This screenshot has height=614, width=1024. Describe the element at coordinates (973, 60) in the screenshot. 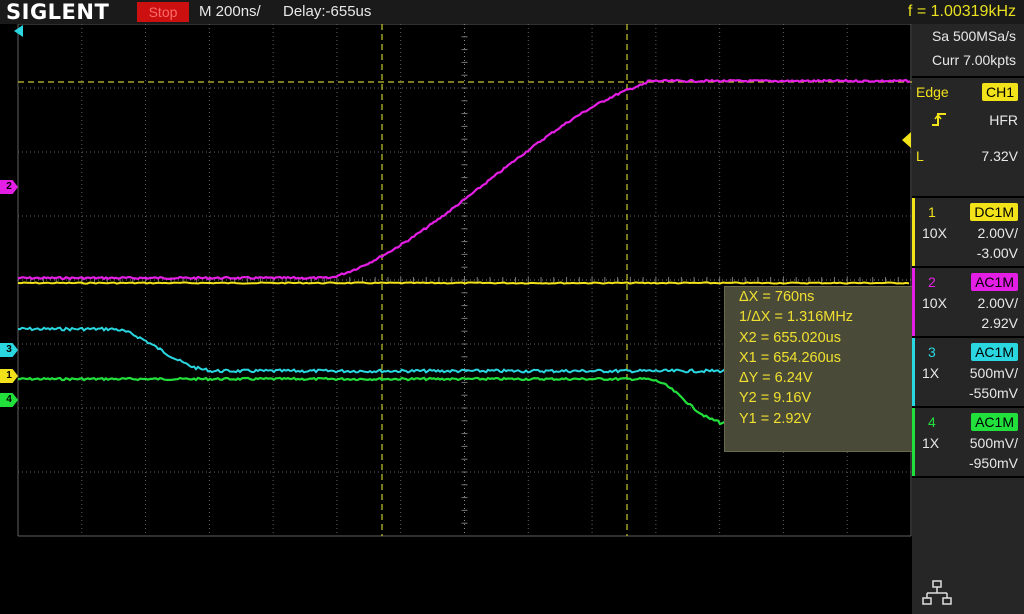

I see `memory-depth: Curr 7.00kpts` at that location.